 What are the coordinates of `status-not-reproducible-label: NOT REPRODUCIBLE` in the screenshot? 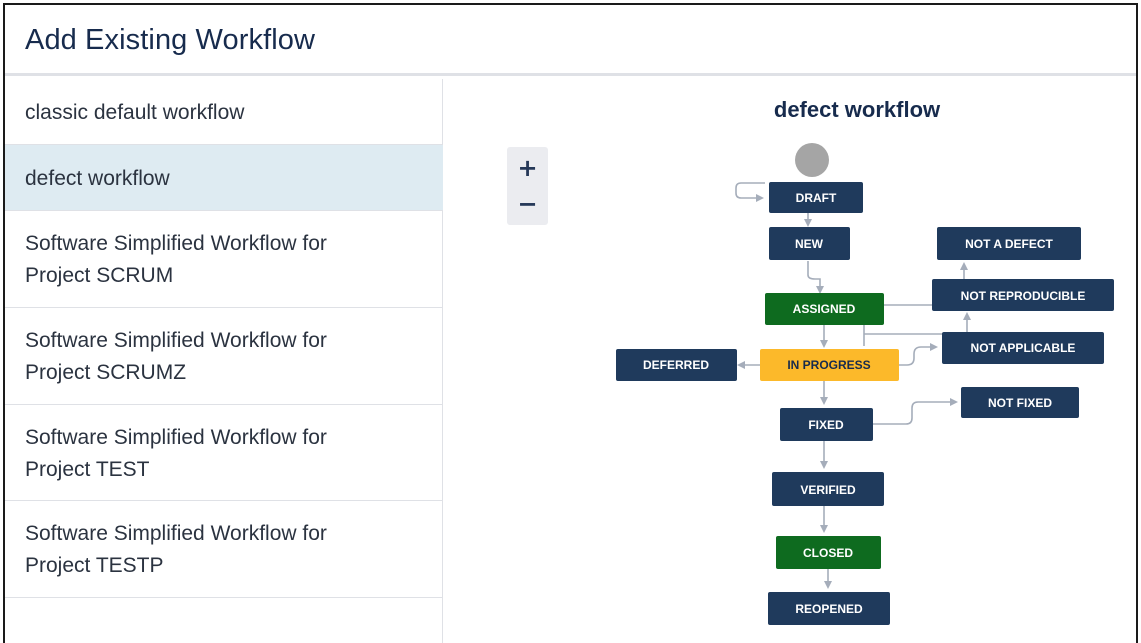 It's located at (1023, 296).